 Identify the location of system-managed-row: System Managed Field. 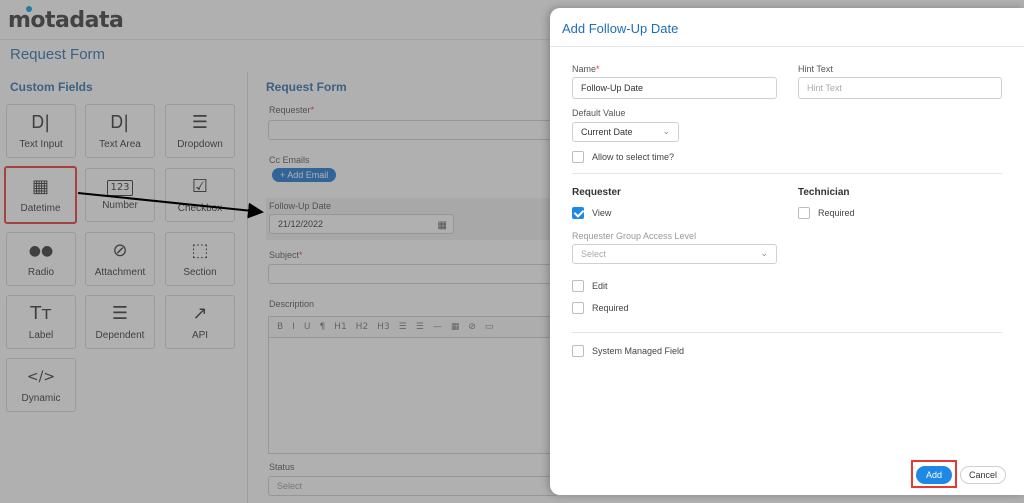
(628, 351).